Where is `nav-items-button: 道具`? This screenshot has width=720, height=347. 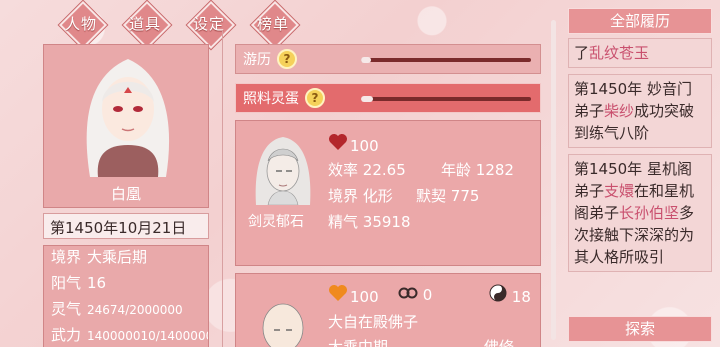 nav-items-button: 道具 is located at coordinates (145, 23).